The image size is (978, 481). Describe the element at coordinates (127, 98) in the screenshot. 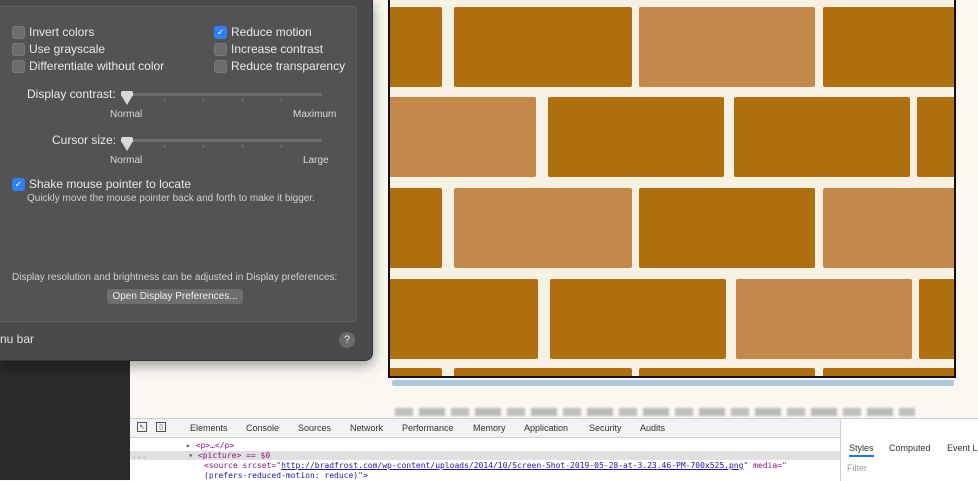

I see `display-contrast-thumb` at that location.